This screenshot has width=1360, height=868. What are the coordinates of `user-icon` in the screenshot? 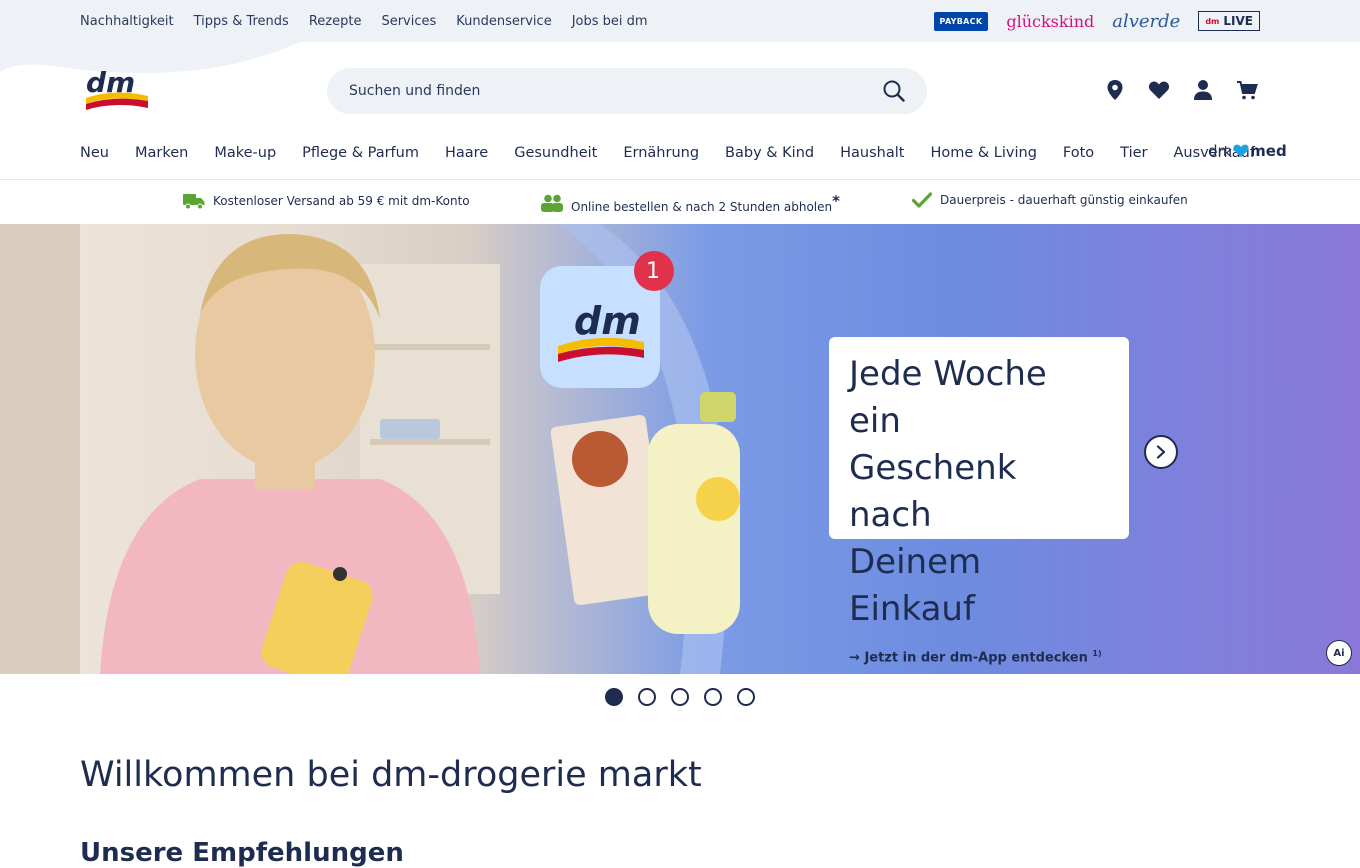 It's located at (1203, 90).